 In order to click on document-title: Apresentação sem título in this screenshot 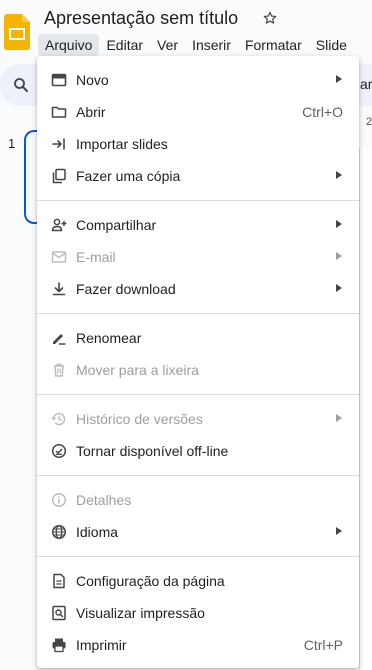, I will do `click(141, 18)`.